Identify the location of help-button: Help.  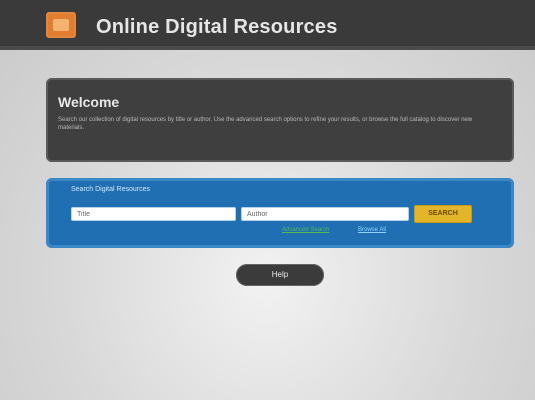
(280, 275).